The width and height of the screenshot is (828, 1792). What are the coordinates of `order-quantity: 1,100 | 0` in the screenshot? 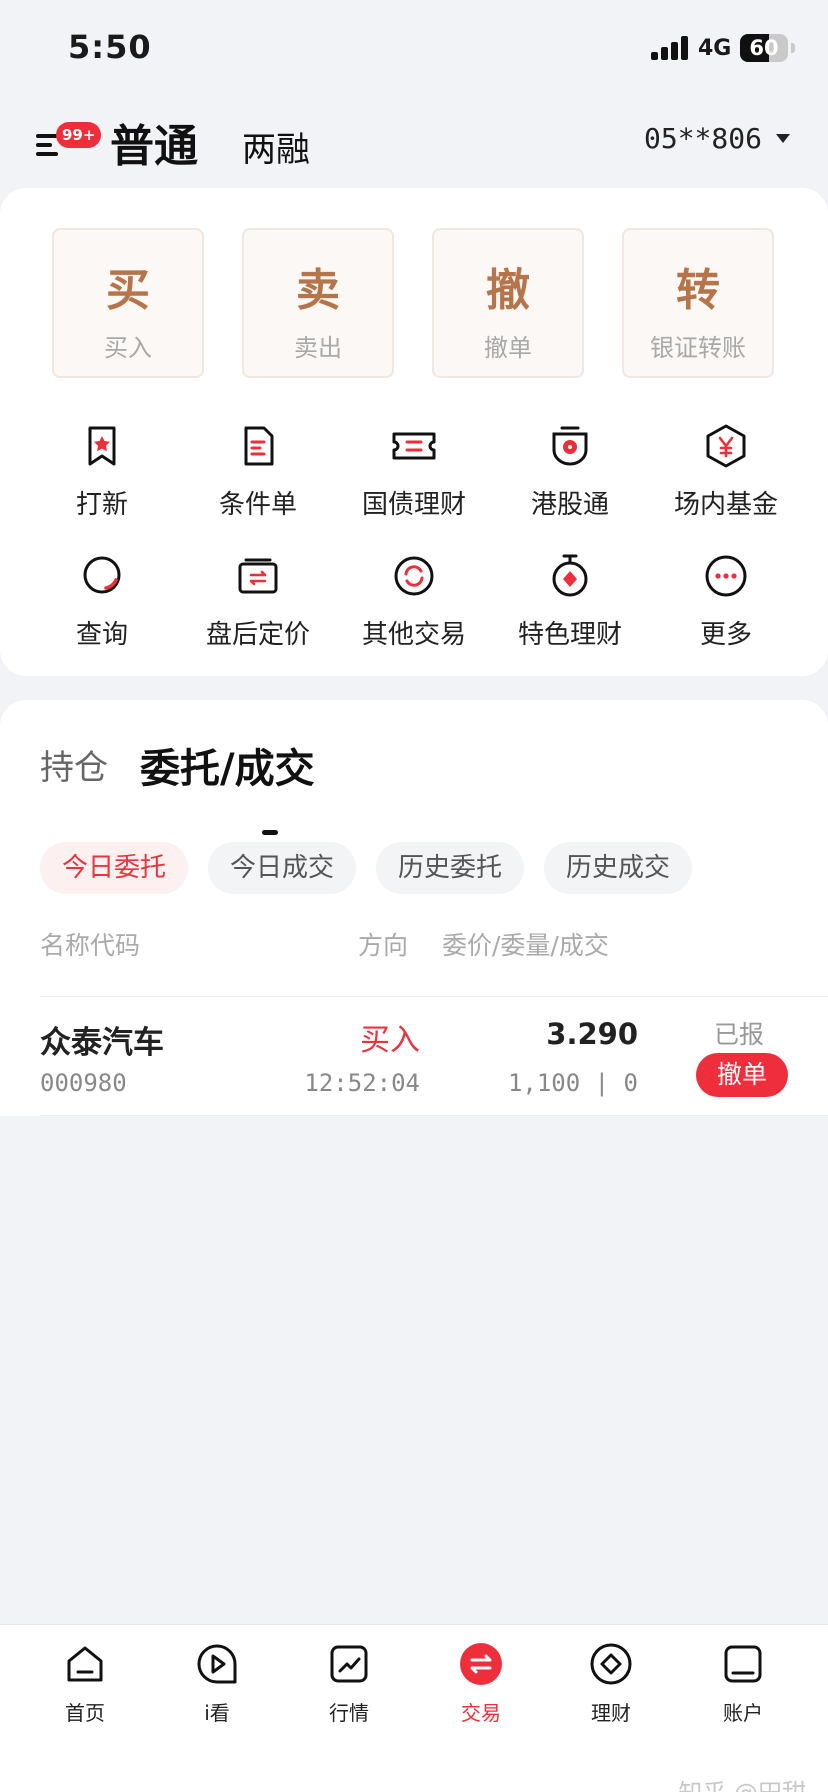 It's located at (572, 1083).